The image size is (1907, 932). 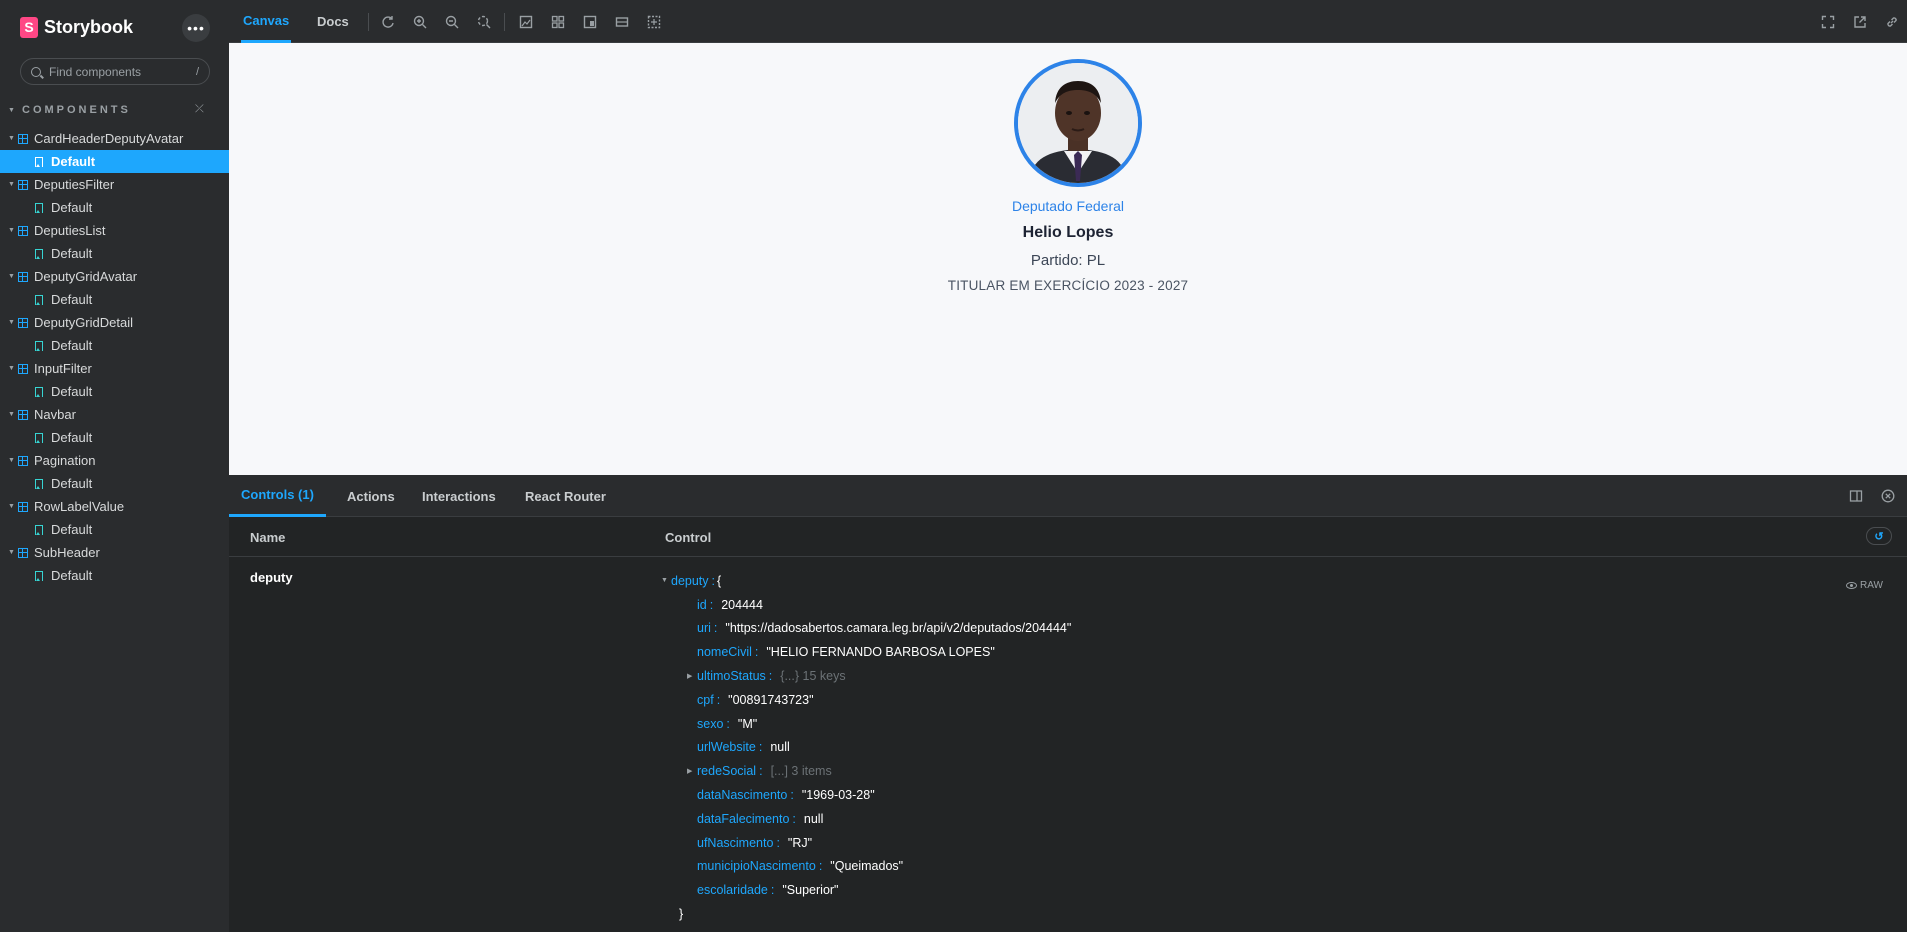 What do you see at coordinates (726, 747) in the screenshot?
I see `json-key: urlWebsite` at bounding box center [726, 747].